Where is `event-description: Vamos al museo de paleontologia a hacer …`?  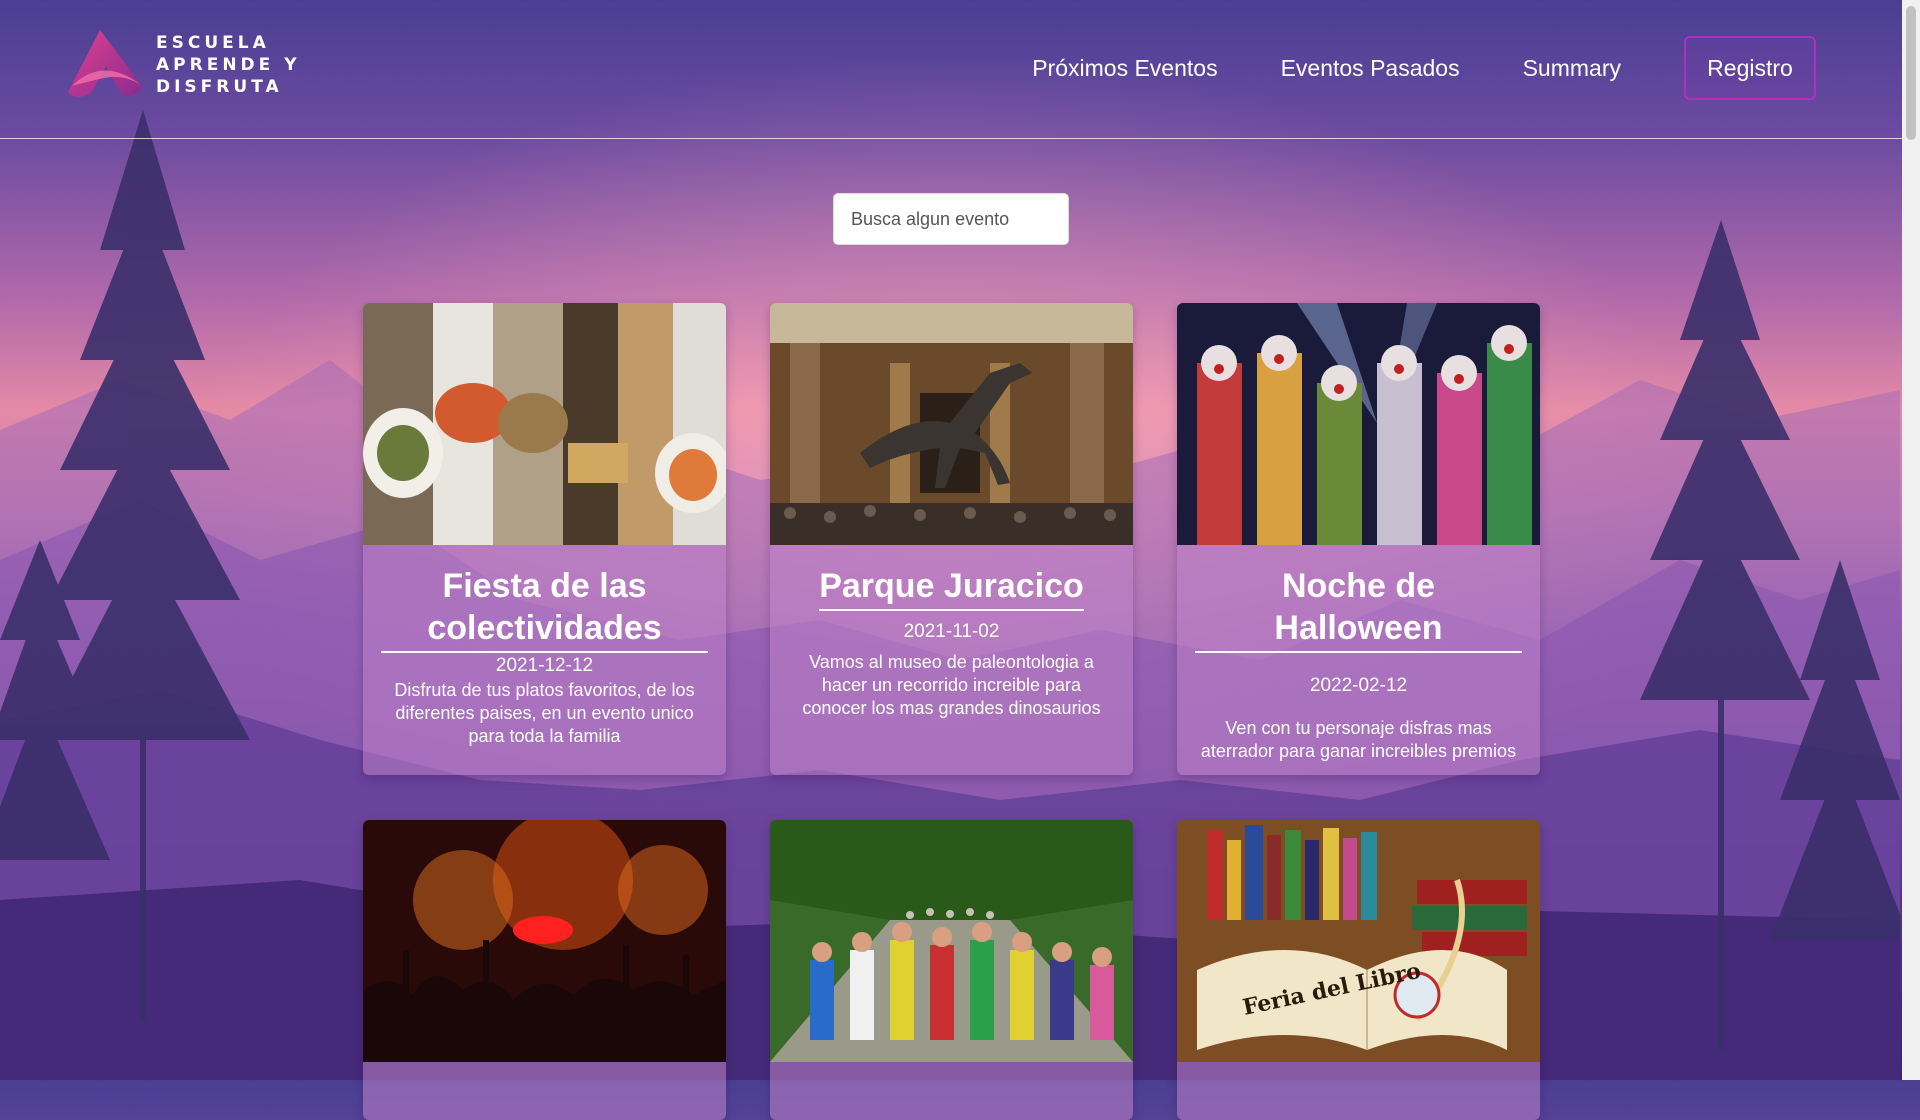 event-description: Vamos al museo de paleontologia a hacer … is located at coordinates (951, 685).